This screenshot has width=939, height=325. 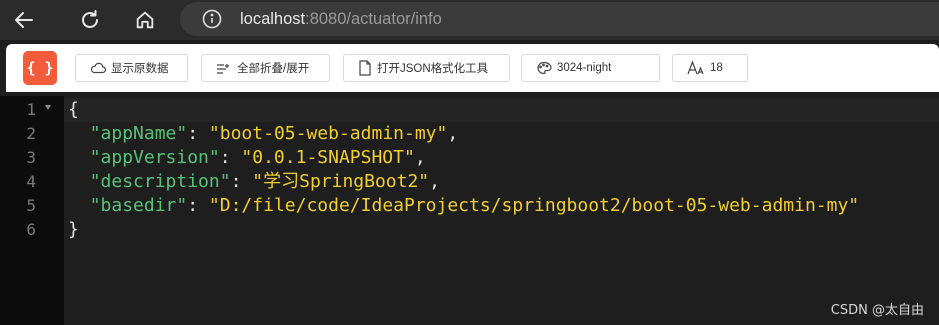 I want to click on line-number: 5, so click(x=31, y=205).